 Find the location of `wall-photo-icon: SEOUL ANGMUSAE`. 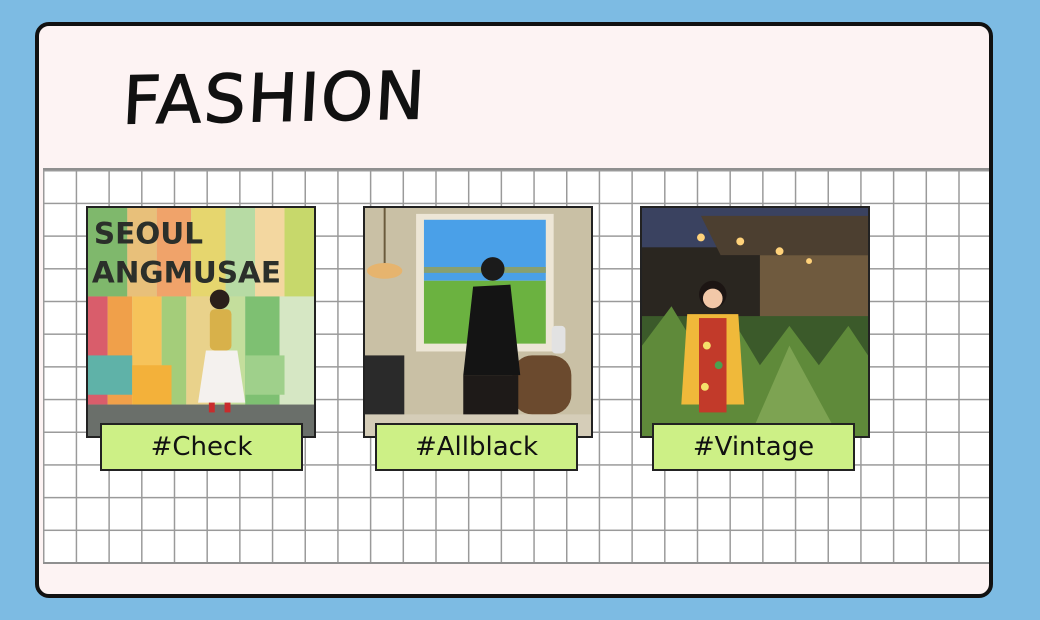

wall-photo-icon: SEOUL ANGMUSAE is located at coordinates (201, 322).